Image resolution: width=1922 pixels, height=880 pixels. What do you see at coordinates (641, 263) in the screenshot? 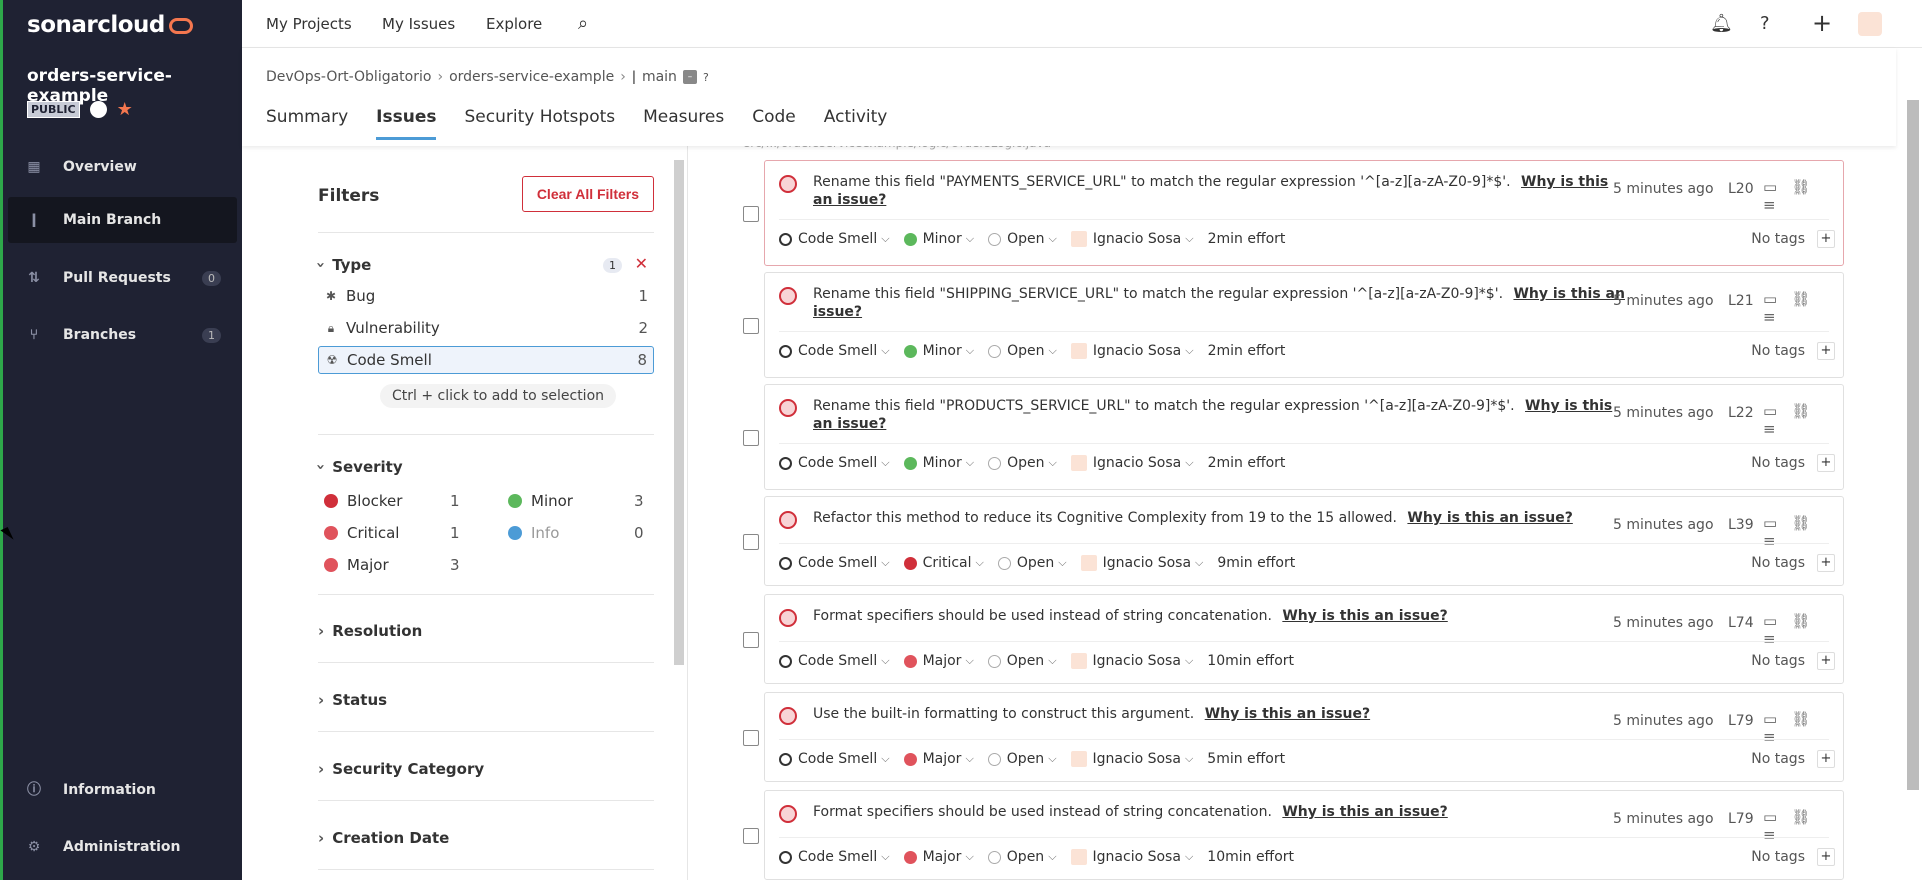
I see `close-icon: ✕` at bounding box center [641, 263].